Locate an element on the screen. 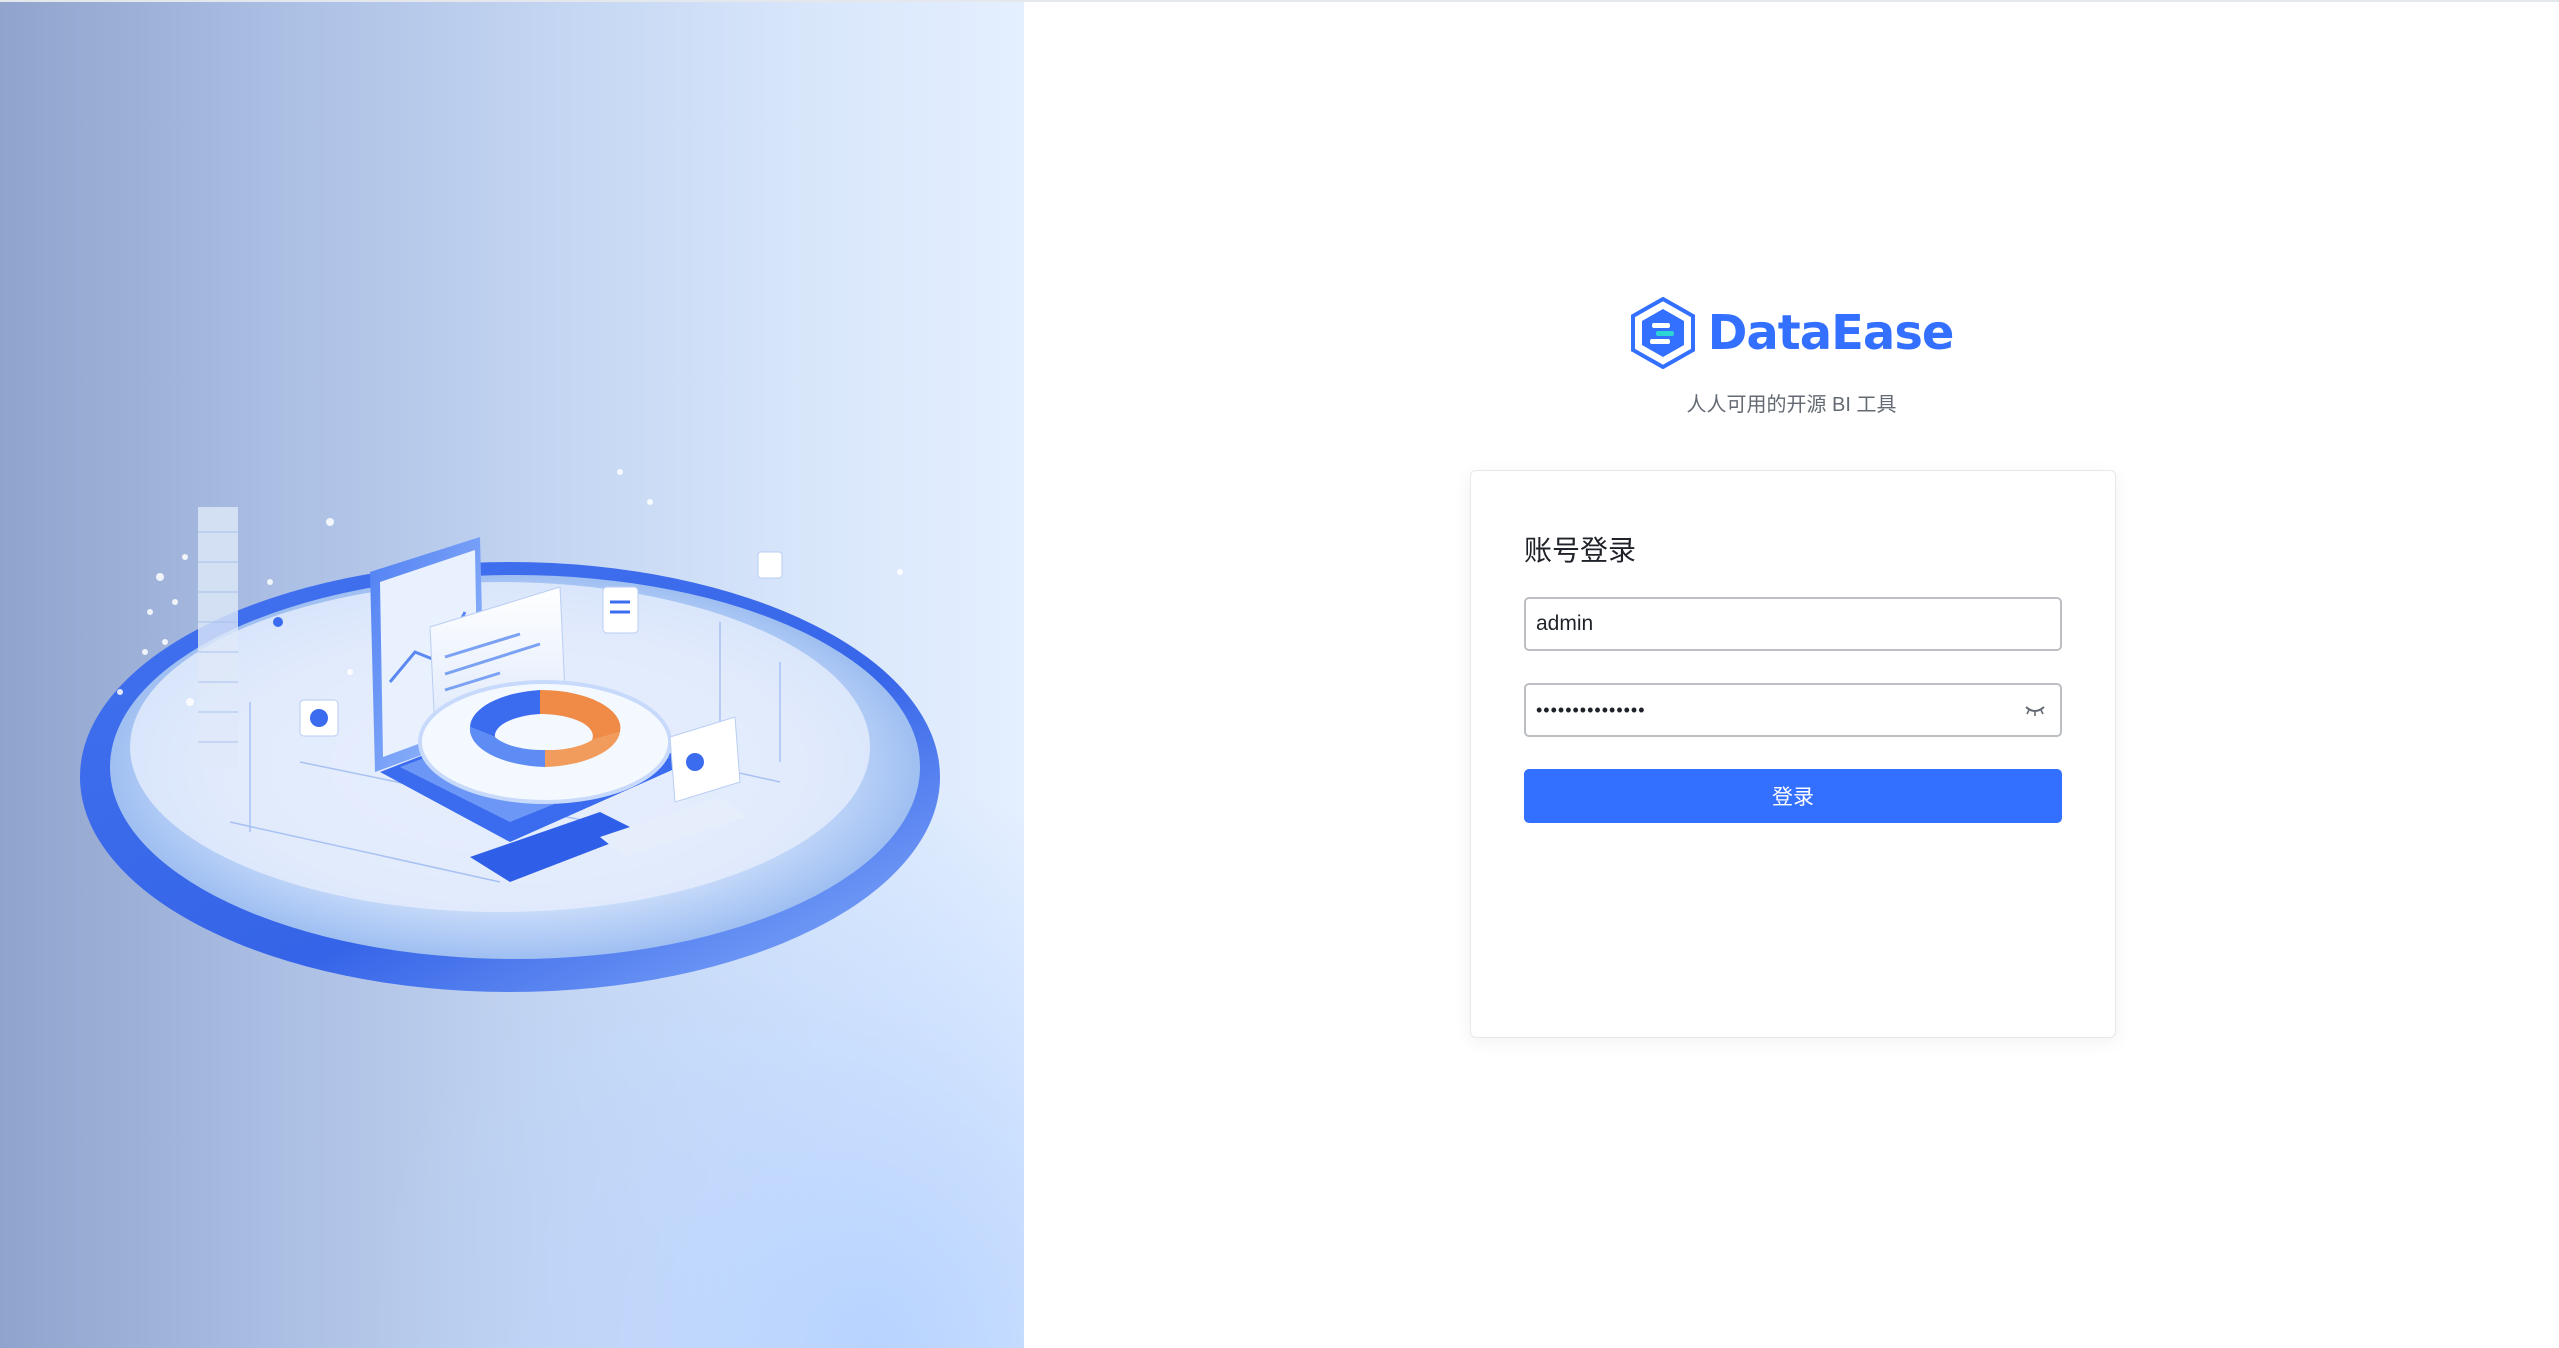 The width and height of the screenshot is (2559, 1348). brand-tagline: 人人可用的开源 BI 工具 is located at coordinates (1791, 405).